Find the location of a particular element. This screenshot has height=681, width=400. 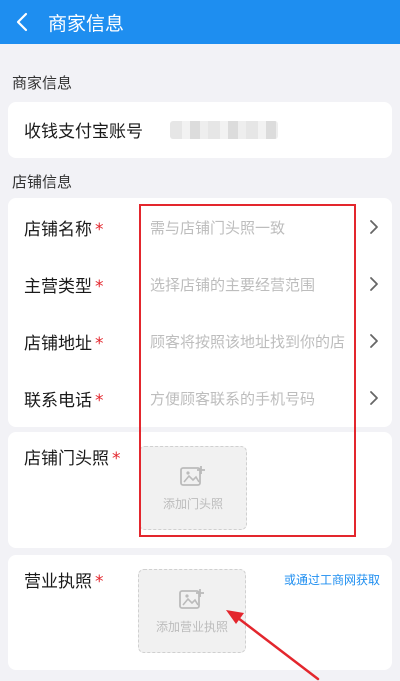

get-from-business-registry-link: 或通过工商网获取 is located at coordinates (332, 579).